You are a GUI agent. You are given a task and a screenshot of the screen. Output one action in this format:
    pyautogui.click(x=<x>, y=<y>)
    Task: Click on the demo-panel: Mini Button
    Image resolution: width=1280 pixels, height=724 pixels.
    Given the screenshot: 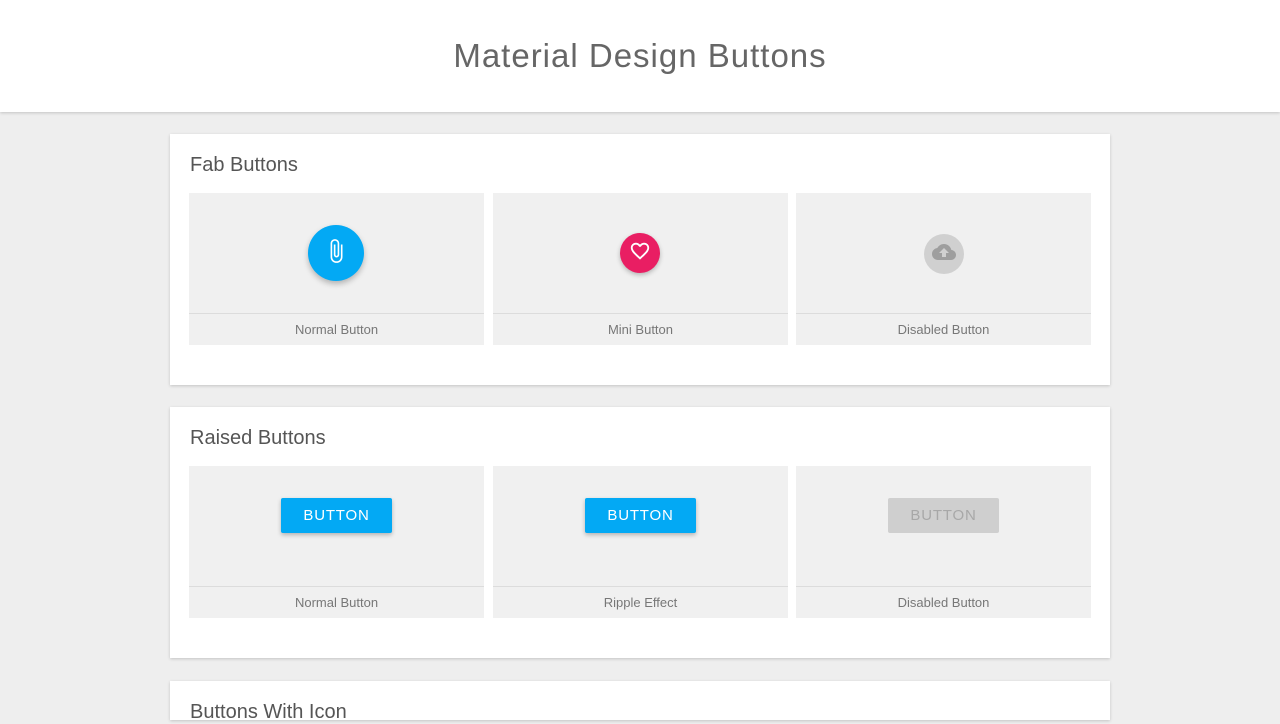 What is the action you would take?
    pyautogui.click(x=640, y=269)
    